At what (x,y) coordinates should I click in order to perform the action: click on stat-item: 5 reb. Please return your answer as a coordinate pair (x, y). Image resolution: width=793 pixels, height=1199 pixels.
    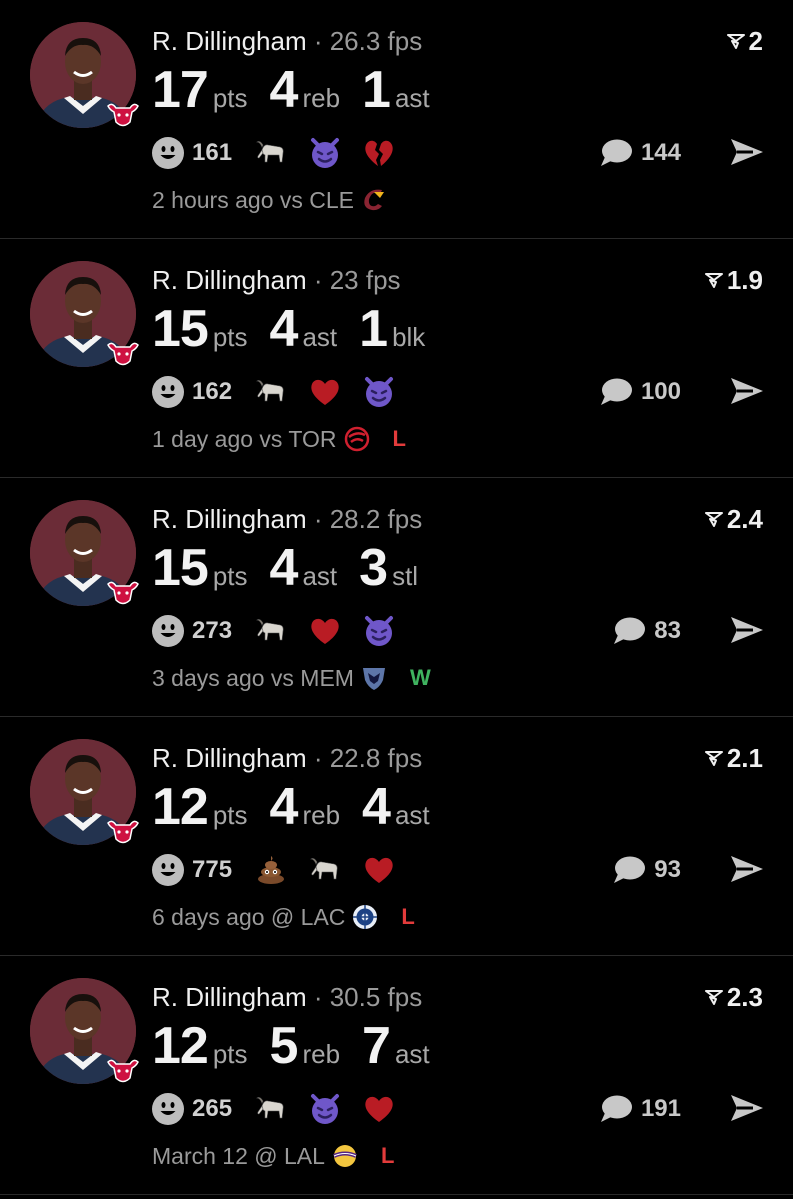
    Looking at the image, I should click on (305, 1046).